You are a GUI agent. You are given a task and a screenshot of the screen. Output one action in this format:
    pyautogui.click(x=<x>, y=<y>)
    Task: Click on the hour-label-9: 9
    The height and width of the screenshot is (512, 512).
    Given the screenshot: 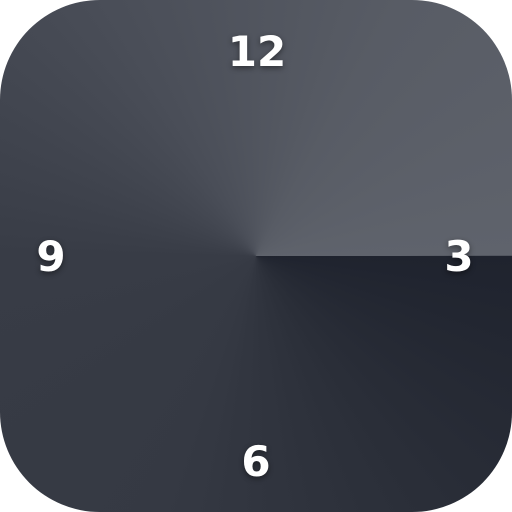 What is the action you would take?
    pyautogui.click(x=51, y=256)
    